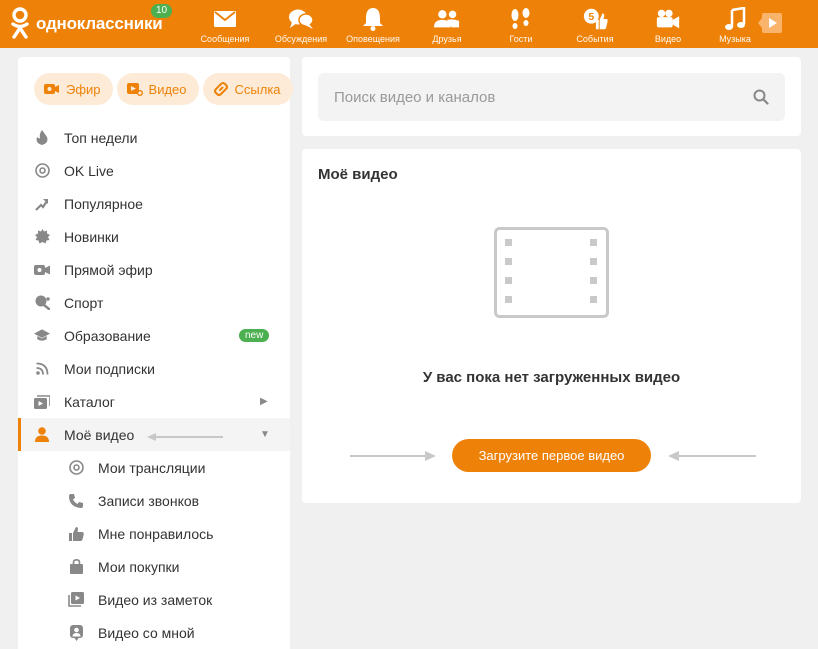 This screenshot has height=649, width=818. I want to click on link-icon, so click(220, 89).